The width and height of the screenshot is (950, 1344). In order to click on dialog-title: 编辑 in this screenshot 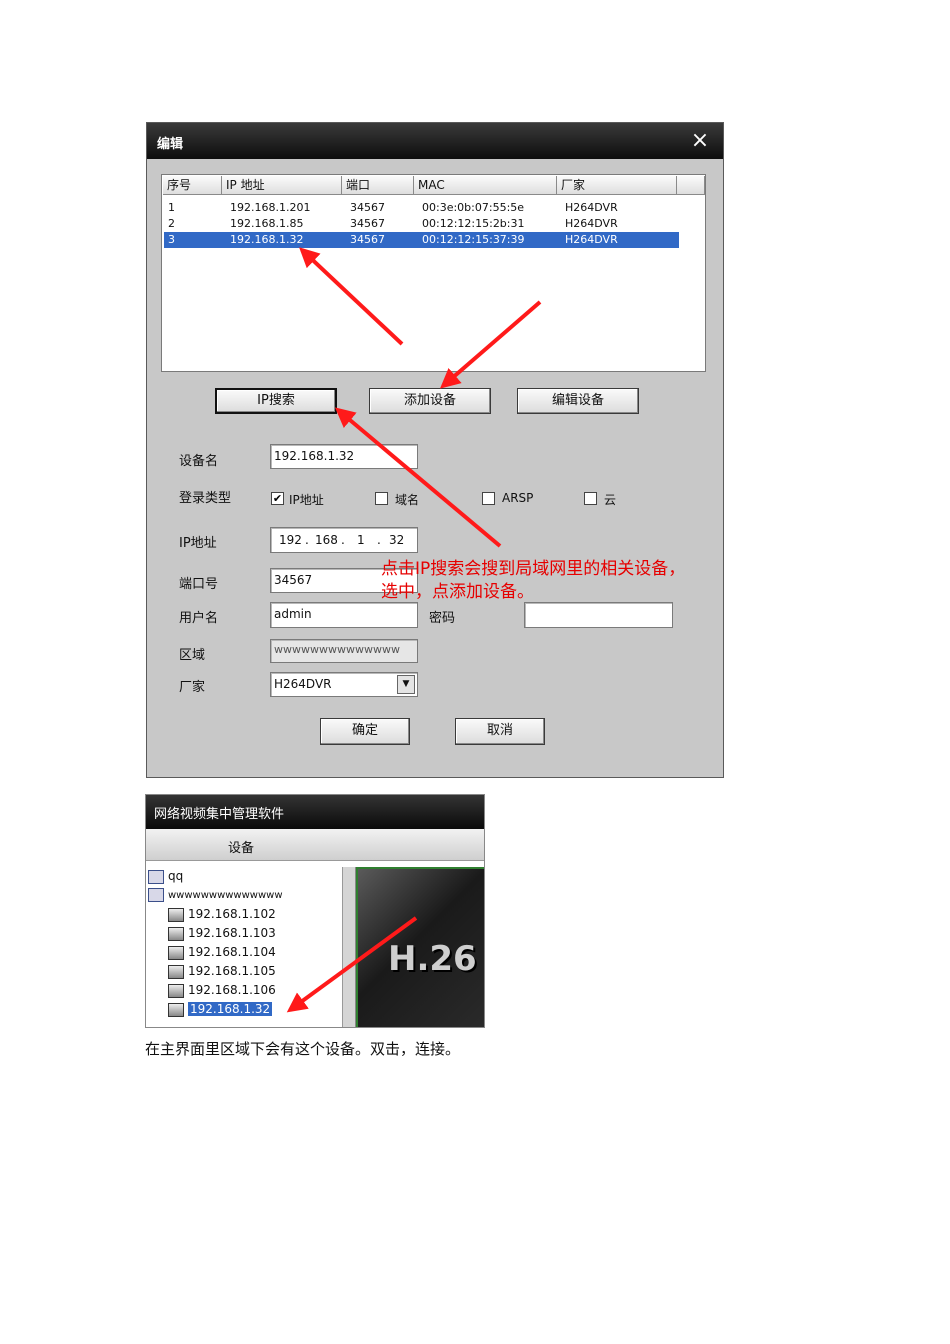, I will do `click(170, 144)`.